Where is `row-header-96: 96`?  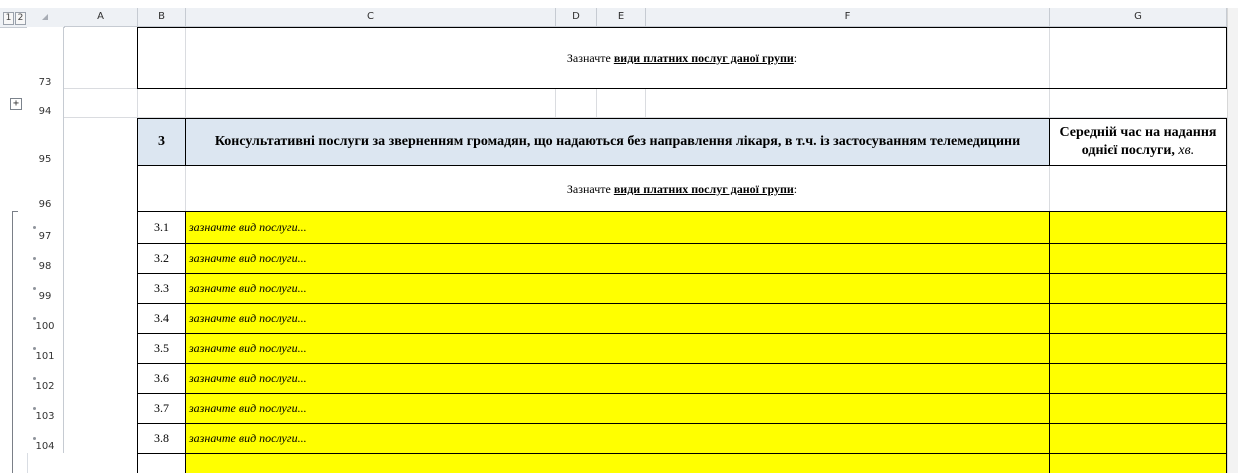 row-header-96: 96 is located at coordinates (45, 188).